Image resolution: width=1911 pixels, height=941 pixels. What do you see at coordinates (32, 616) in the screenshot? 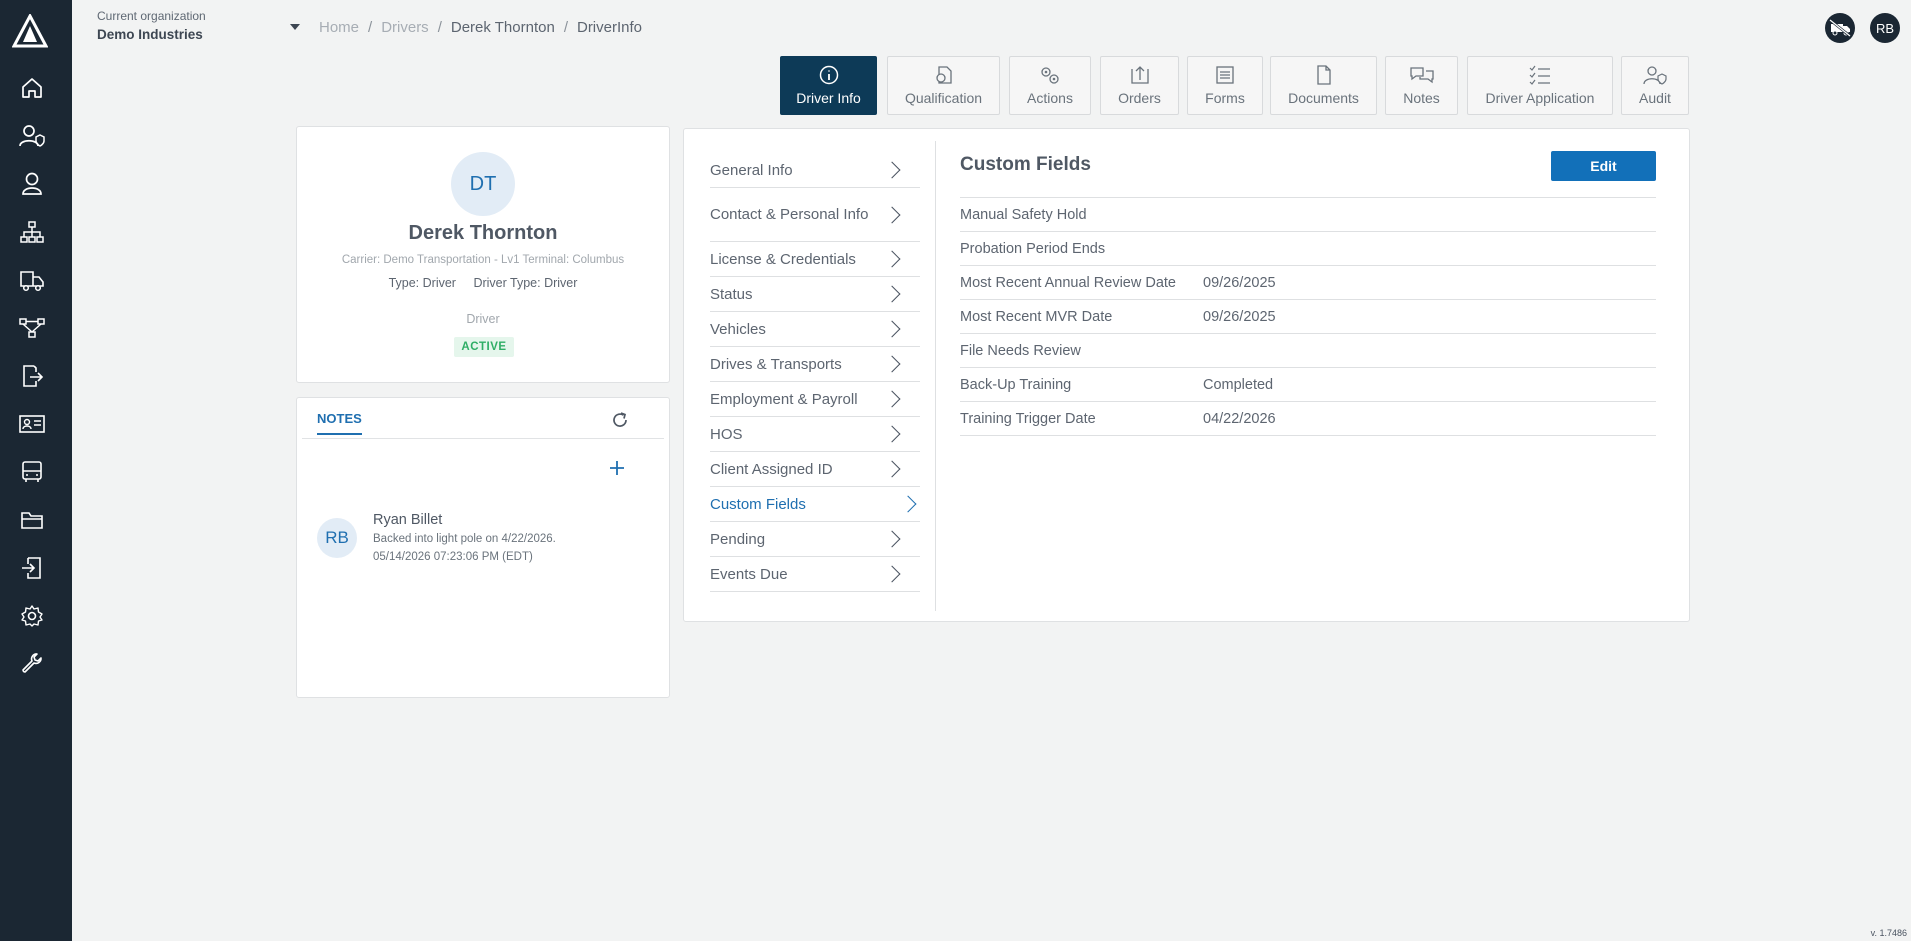
I see `settings-icon` at bounding box center [32, 616].